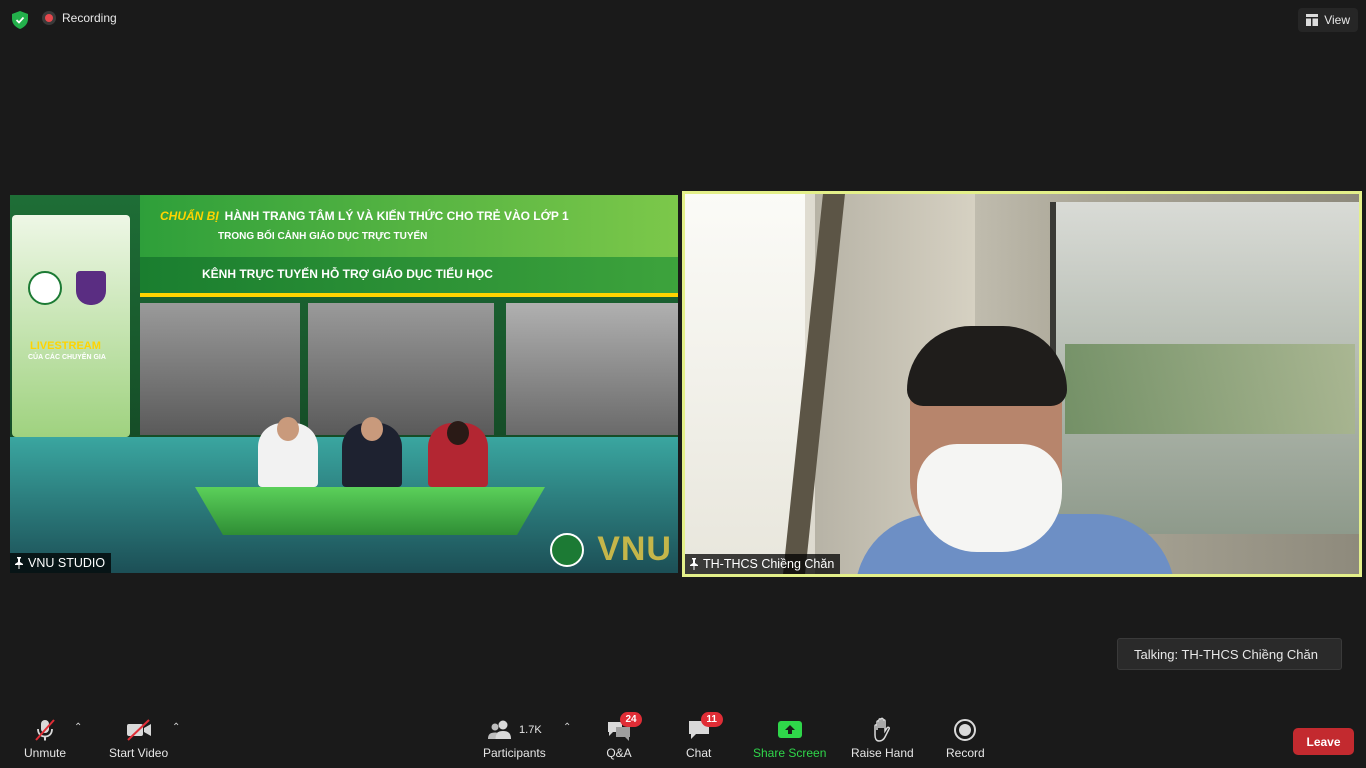  Describe the element at coordinates (49, 18) in the screenshot. I see `recording-dot-icon` at that location.